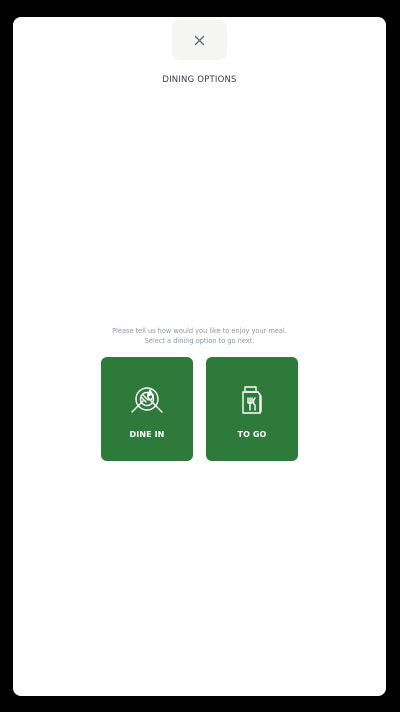 This screenshot has width=400, height=712. What do you see at coordinates (199, 80) in the screenshot?
I see `page-title: DINING OPTIONS` at bounding box center [199, 80].